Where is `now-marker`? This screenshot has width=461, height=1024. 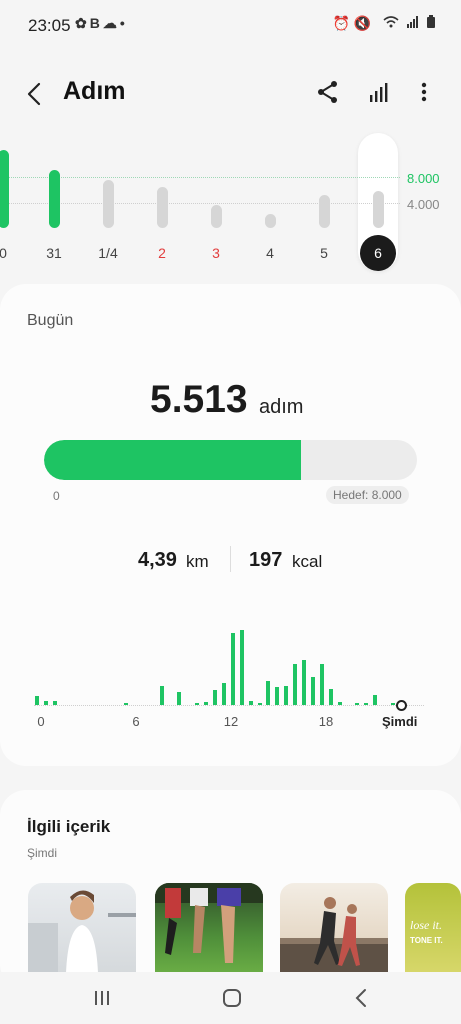 now-marker is located at coordinates (401, 705).